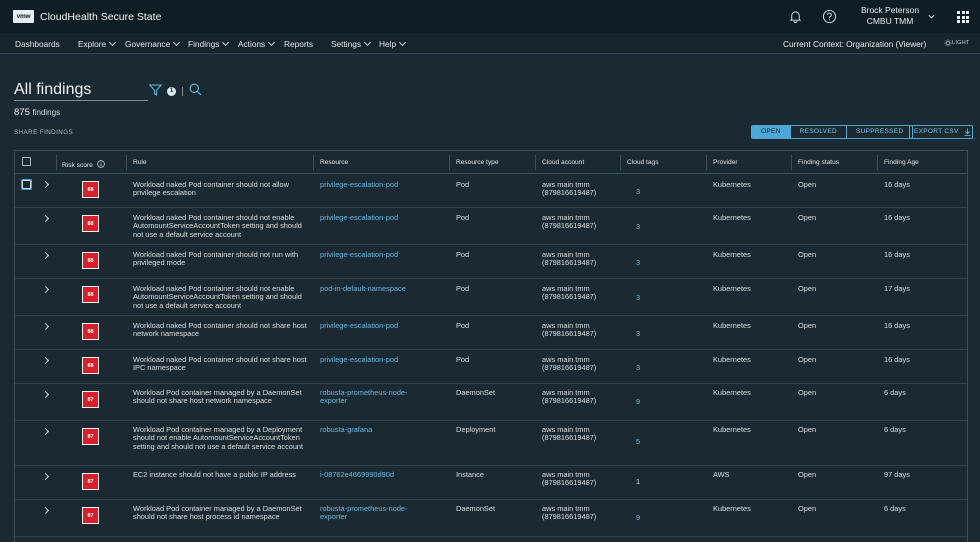 The width and height of the screenshot is (980, 542). Describe the element at coordinates (155, 90) in the screenshot. I see `filter-icon` at that location.